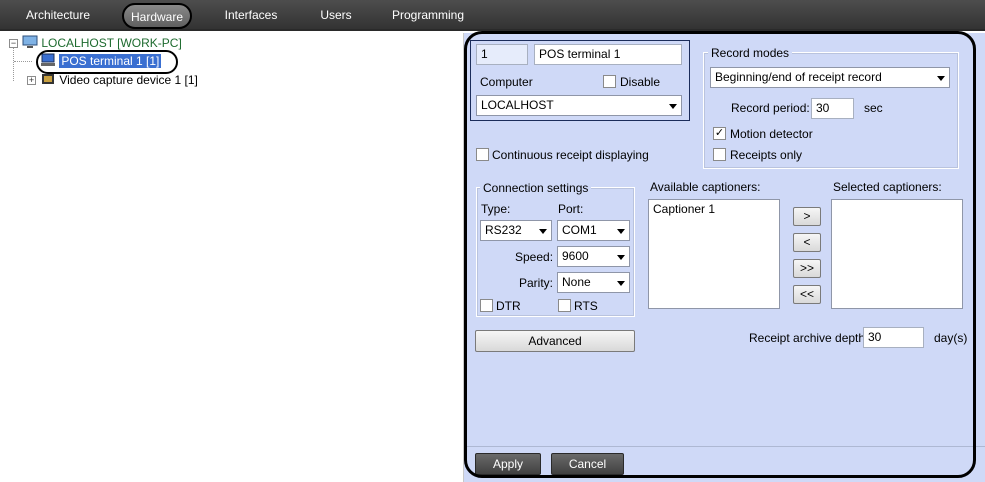  Describe the element at coordinates (719, 154) in the screenshot. I see `receipts-only-checkbox` at that location.